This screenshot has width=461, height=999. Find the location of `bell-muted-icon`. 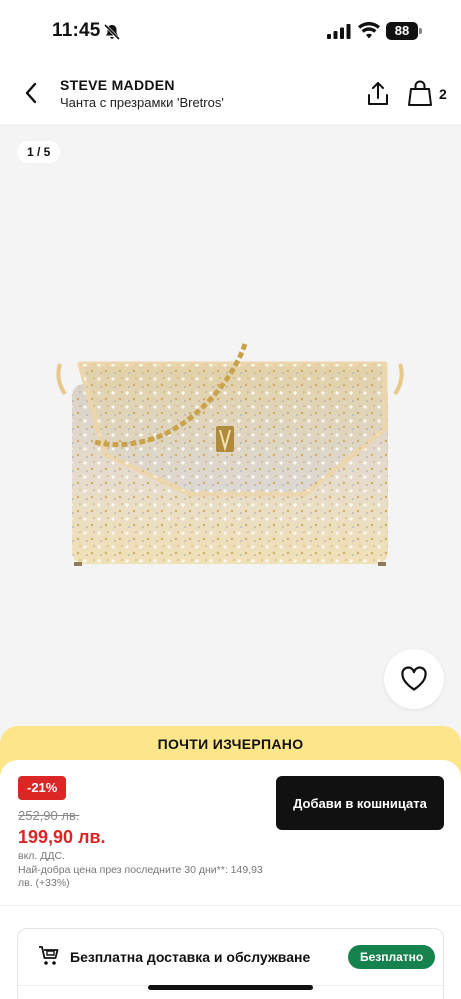

bell-muted-icon is located at coordinates (112, 32).